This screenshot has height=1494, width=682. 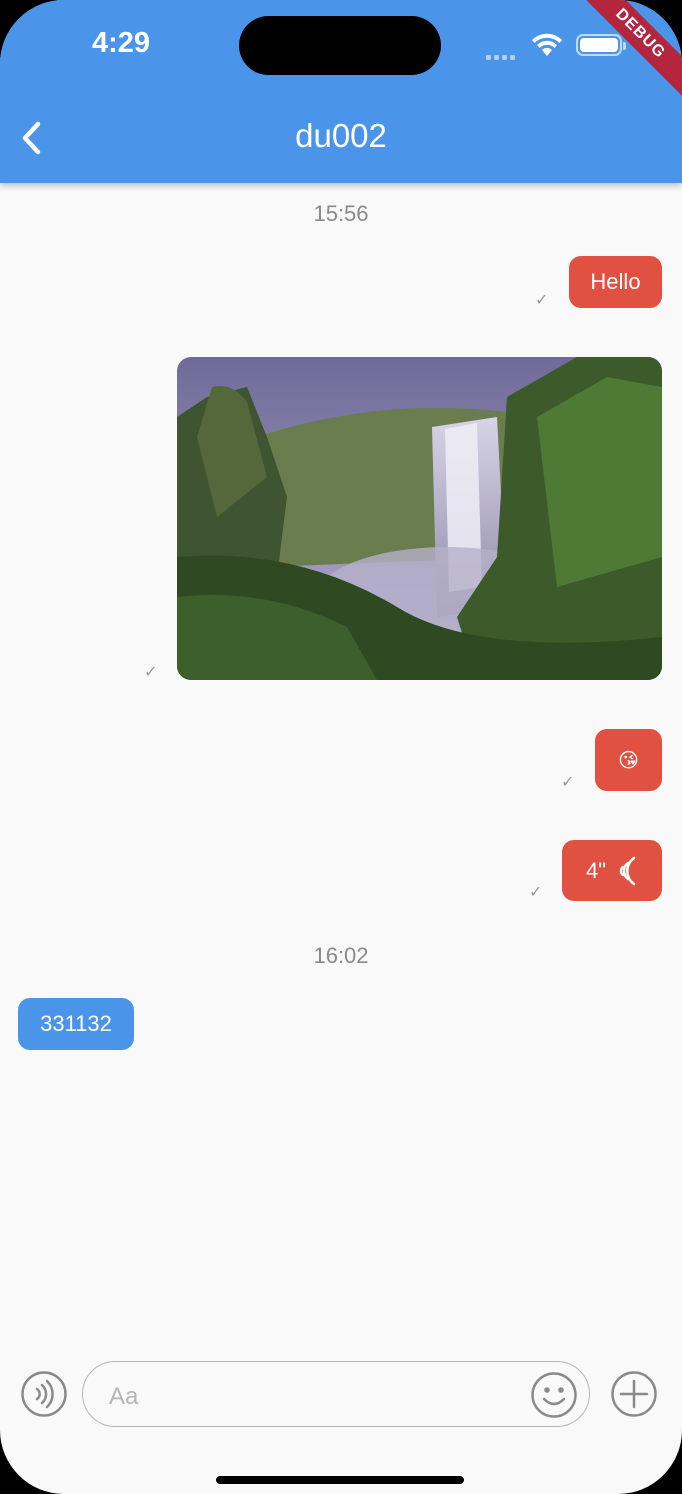 I want to click on home-indicator, so click(x=340, y=1480).